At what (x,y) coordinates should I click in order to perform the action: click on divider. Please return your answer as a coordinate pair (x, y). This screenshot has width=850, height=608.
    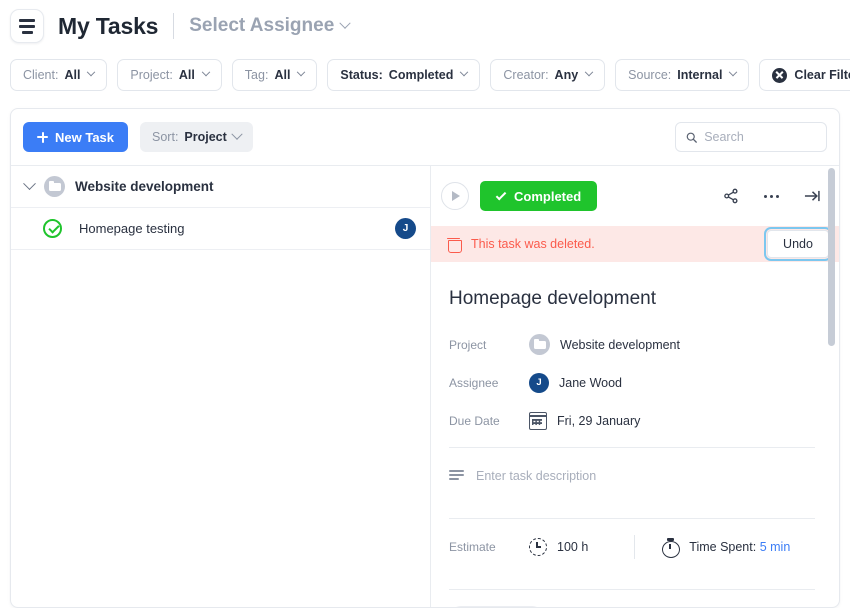
    Looking at the image, I should click on (635, 547).